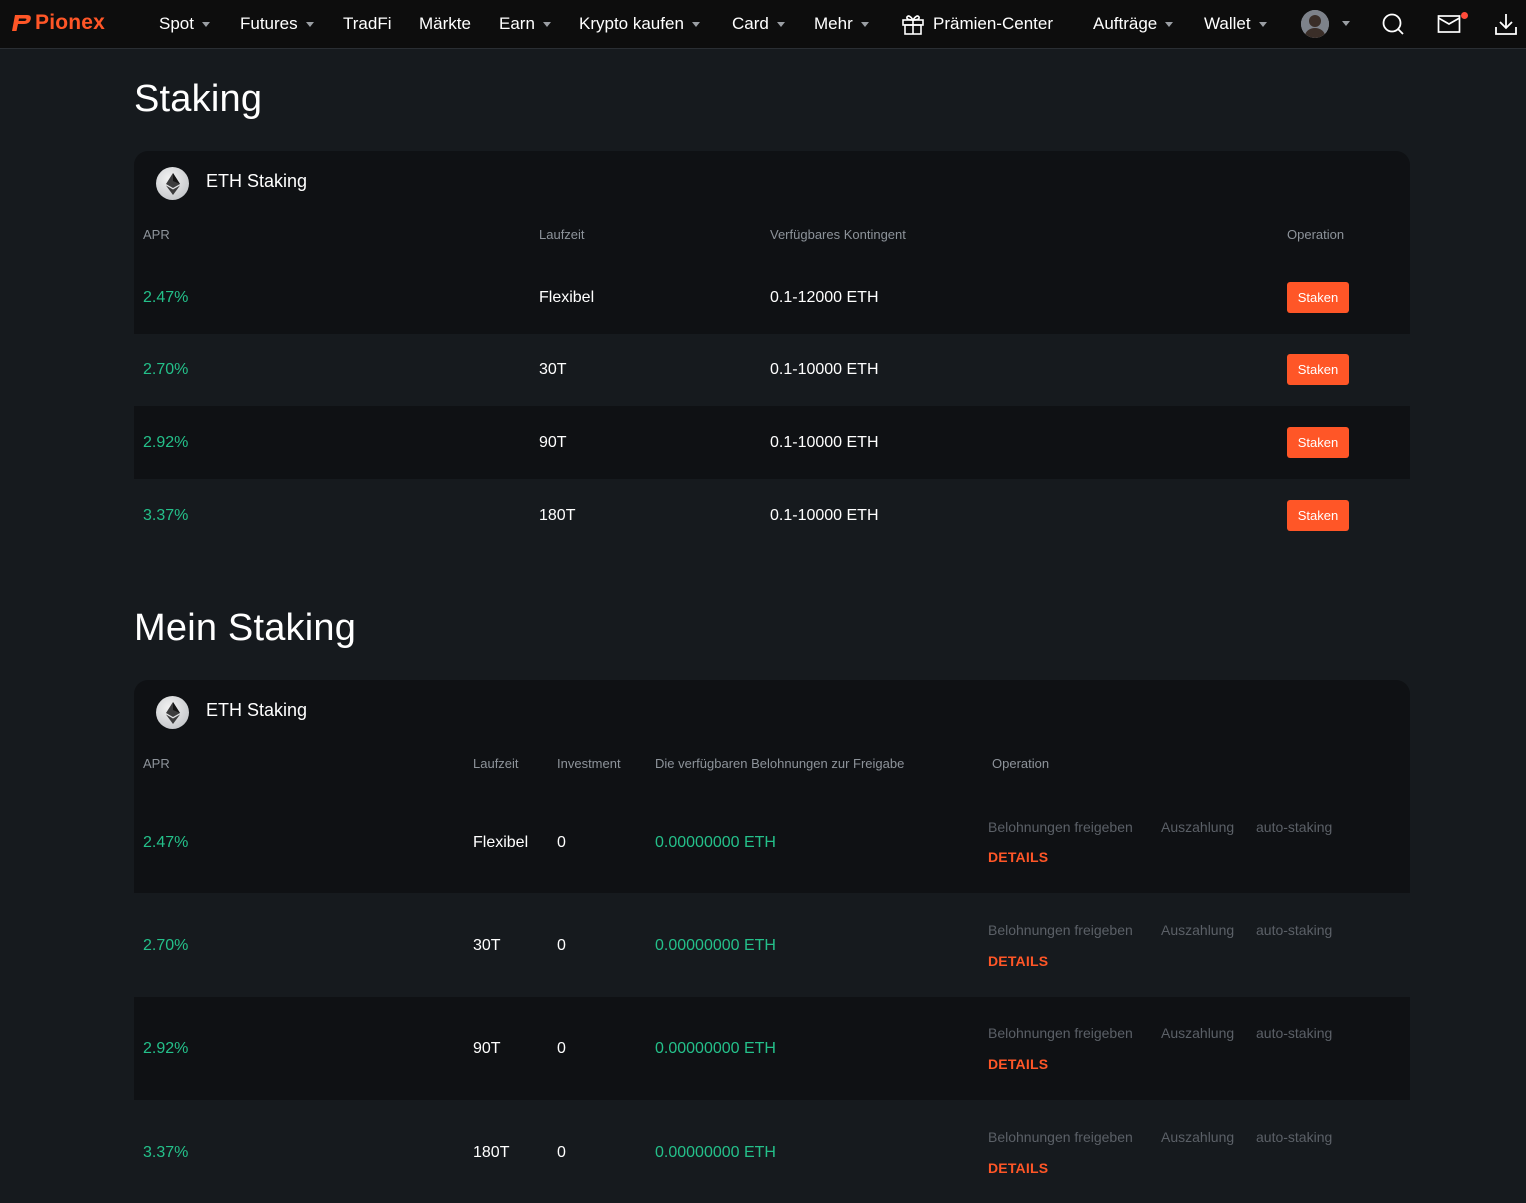 Image resolution: width=1526 pixels, height=1203 pixels. I want to click on nav-mehr: Mehr, so click(841, 24).